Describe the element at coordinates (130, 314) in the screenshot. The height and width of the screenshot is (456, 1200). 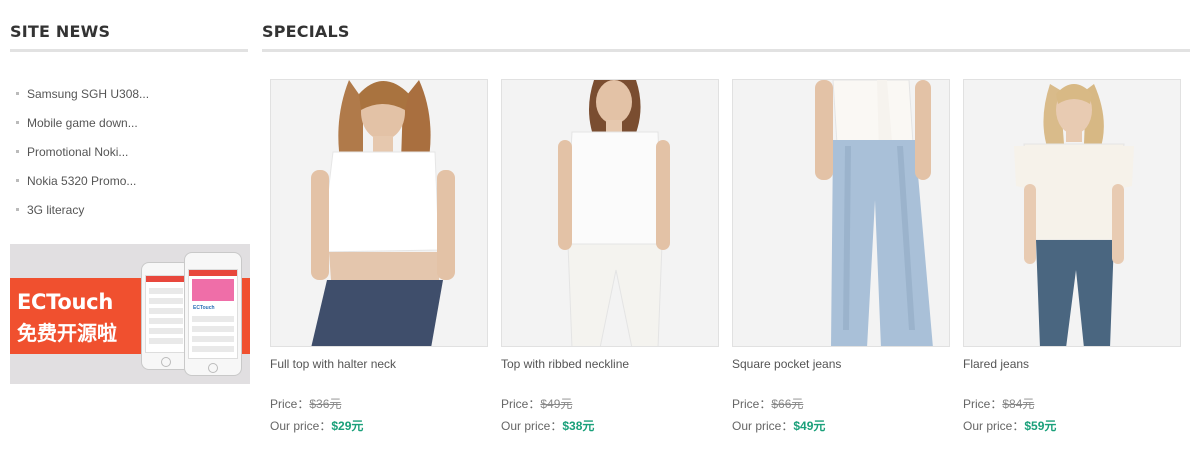
I see `ectouch-banner: ECTouch 免费开源啦 ECTouch` at that location.